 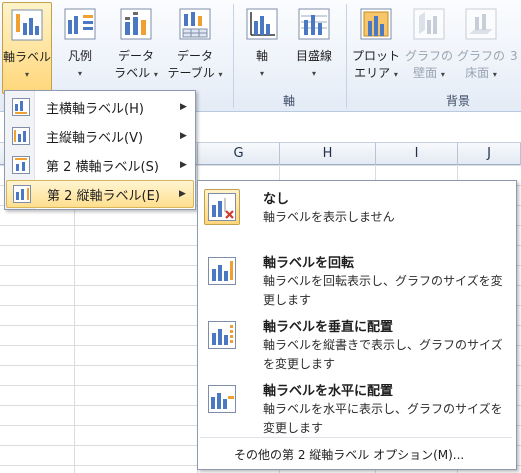 What do you see at coordinates (481, 73) in the screenshot?
I see `chart-floor-label-2: 床面 ▾` at bounding box center [481, 73].